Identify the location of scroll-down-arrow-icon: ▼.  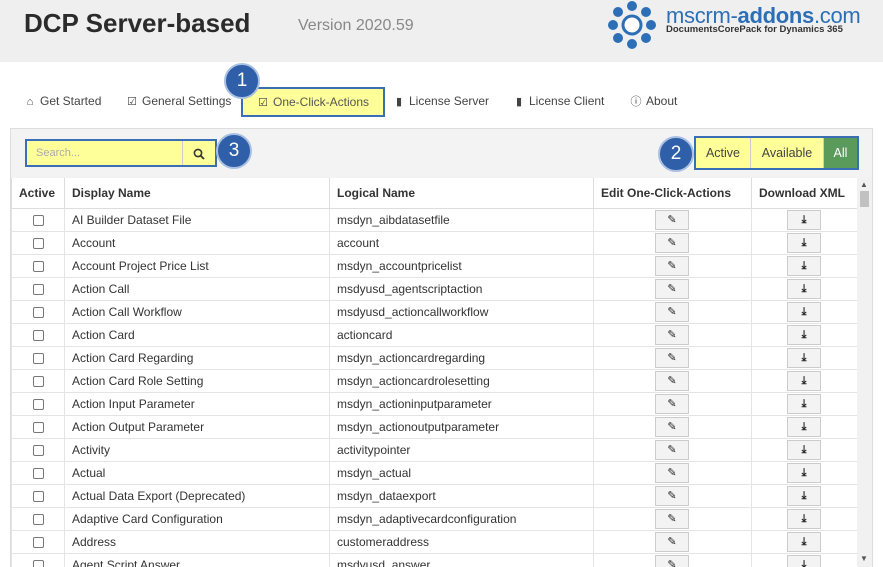
(864, 558).